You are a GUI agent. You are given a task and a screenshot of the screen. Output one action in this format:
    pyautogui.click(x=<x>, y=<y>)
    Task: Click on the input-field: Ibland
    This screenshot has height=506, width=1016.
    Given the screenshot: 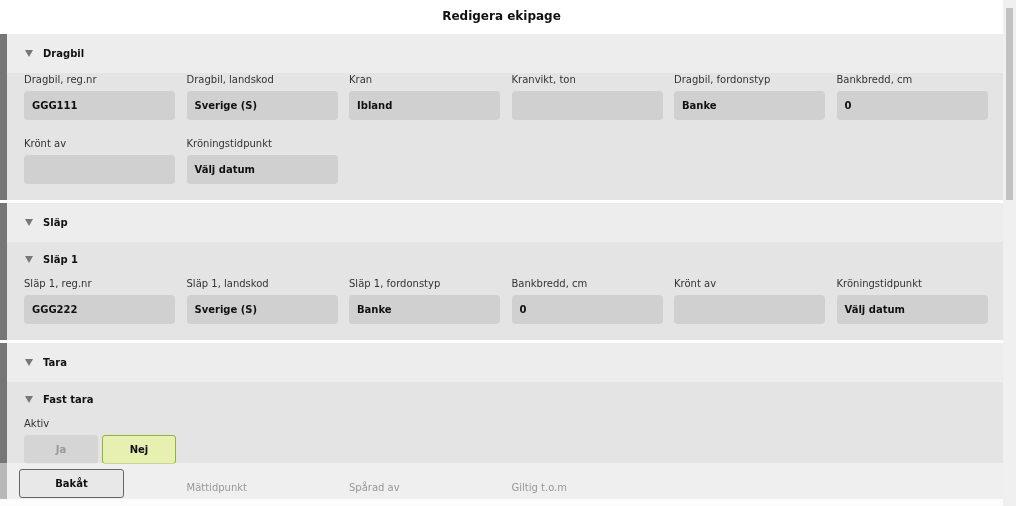 What is the action you would take?
    pyautogui.click(x=424, y=105)
    